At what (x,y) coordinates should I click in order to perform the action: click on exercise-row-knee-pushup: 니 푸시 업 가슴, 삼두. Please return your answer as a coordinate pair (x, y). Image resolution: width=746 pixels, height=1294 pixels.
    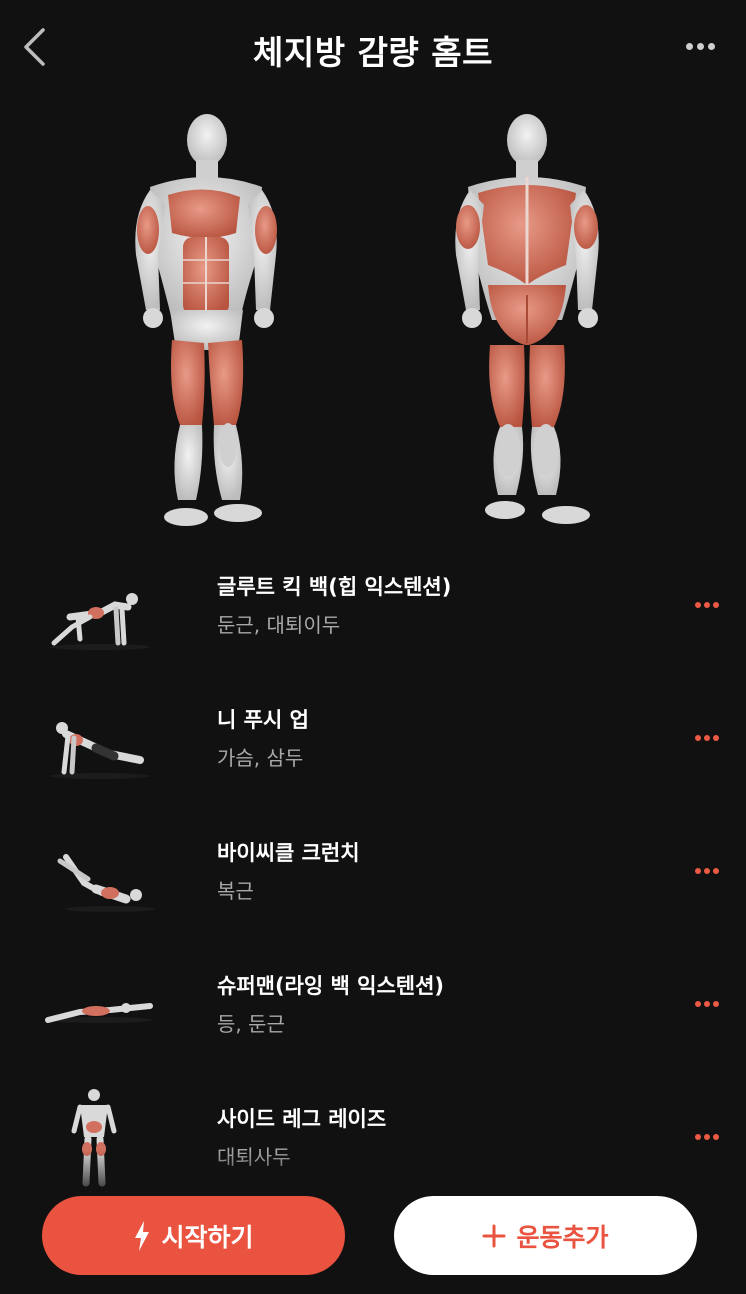
    Looking at the image, I should click on (373, 738).